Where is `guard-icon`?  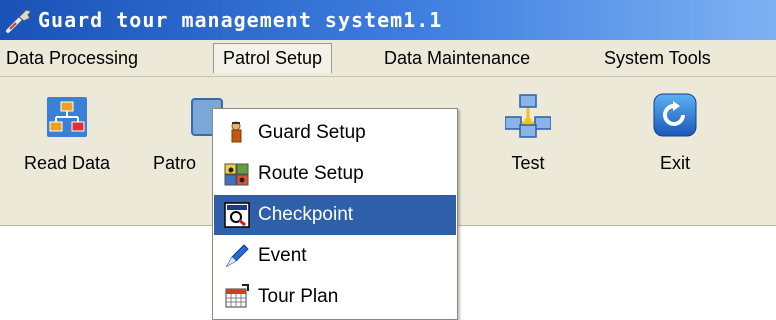
guard-icon is located at coordinates (236, 132).